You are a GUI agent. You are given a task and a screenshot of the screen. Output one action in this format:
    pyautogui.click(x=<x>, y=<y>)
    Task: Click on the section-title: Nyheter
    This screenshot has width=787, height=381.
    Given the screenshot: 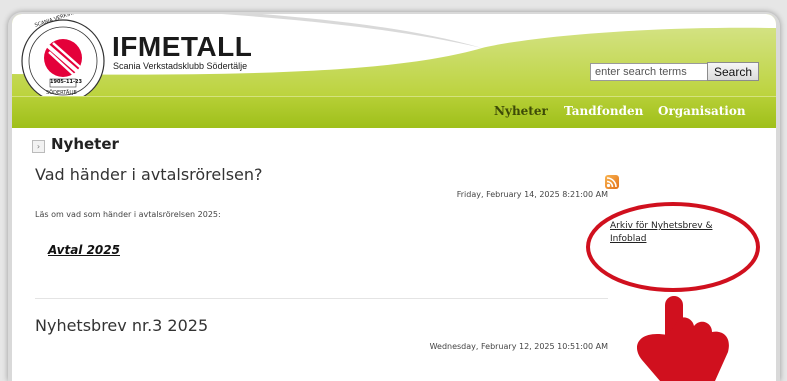 What is the action you would take?
    pyautogui.click(x=85, y=144)
    